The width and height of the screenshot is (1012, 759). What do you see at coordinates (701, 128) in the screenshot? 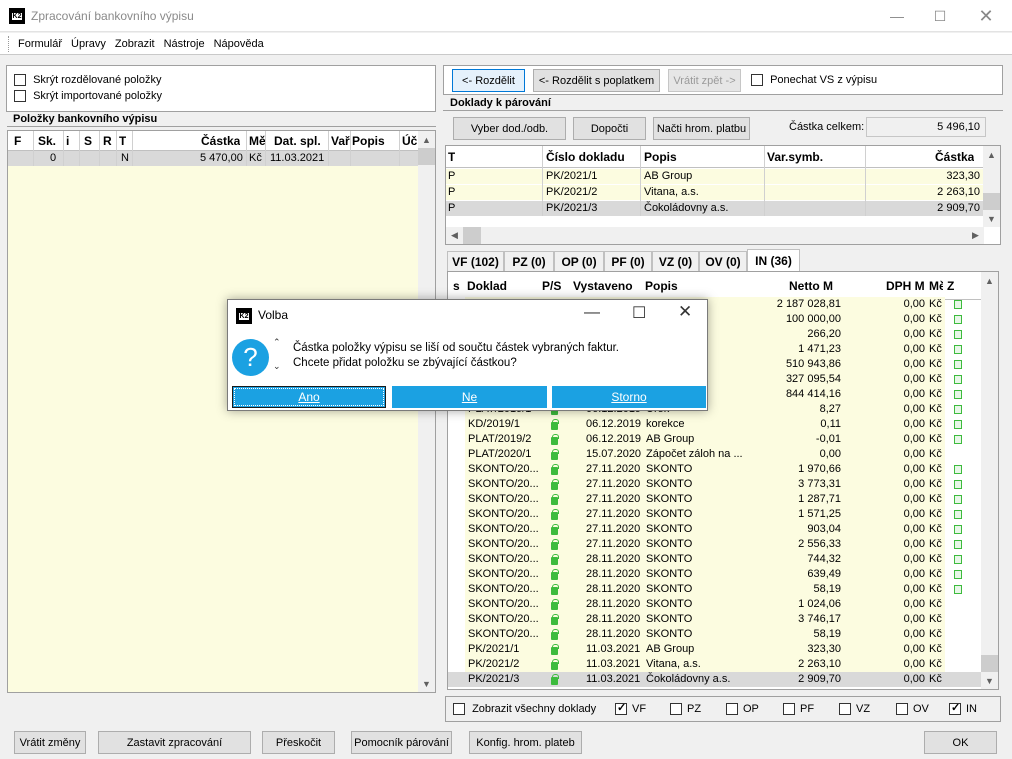
I see `load-bulk-payment-button: Načti hrom. platbu` at bounding box center [701, 128].